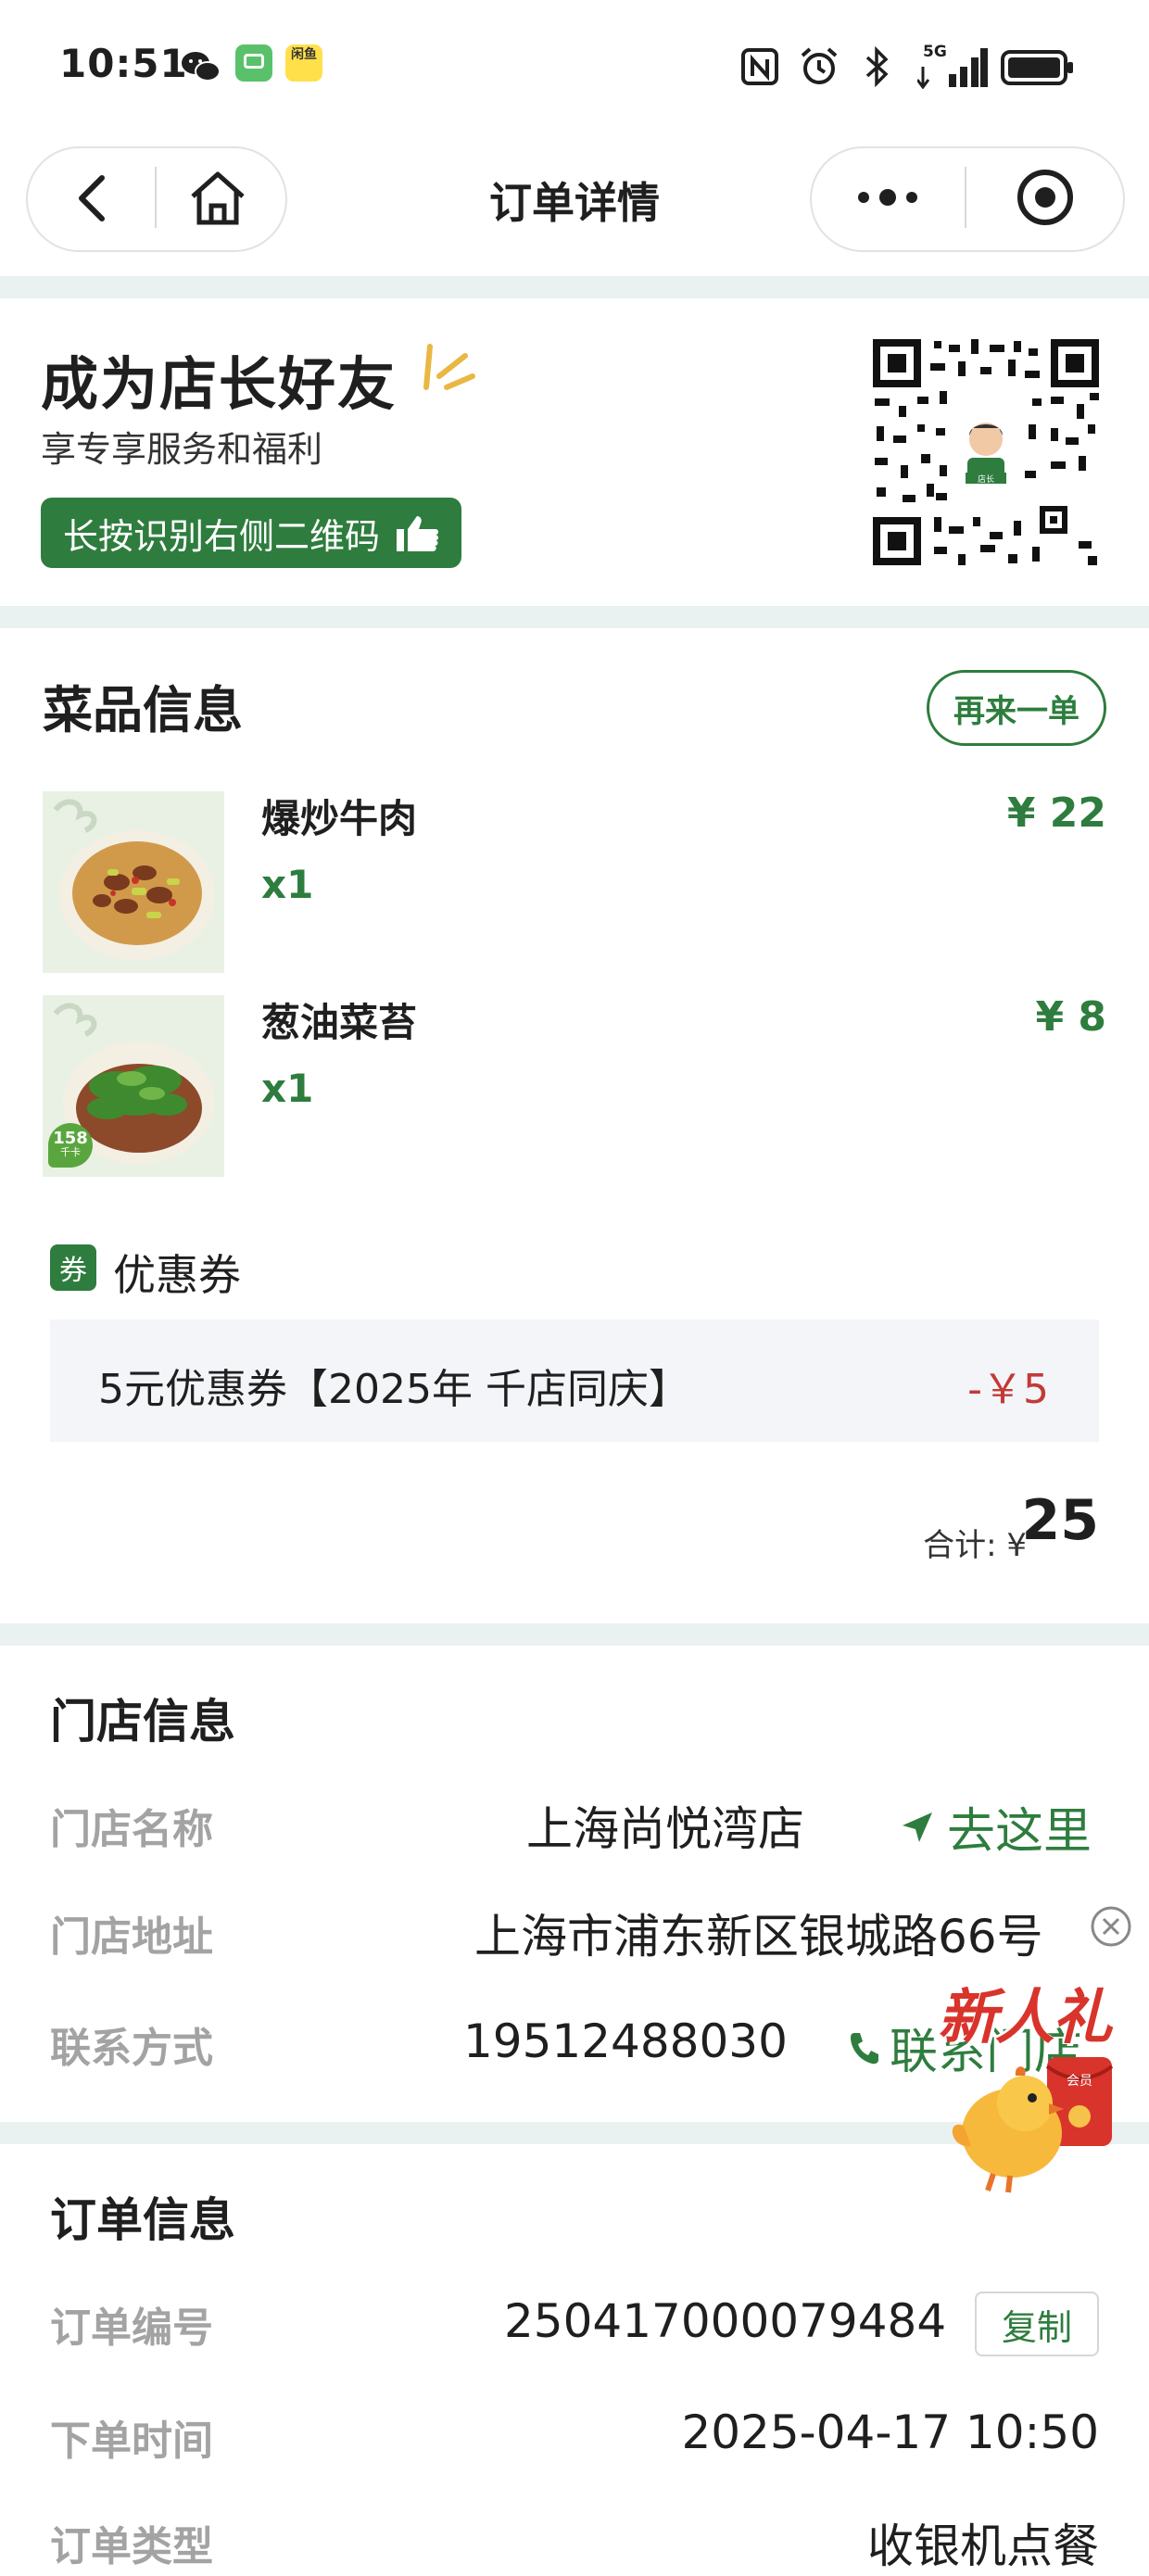 Image resolution: width=1149 pixels, height=2576 pixels. What do you see at coordinates (131, 2329) in the screenshot?
I see `order-number-label: 订单编号` at bounding box center [131, 2329].